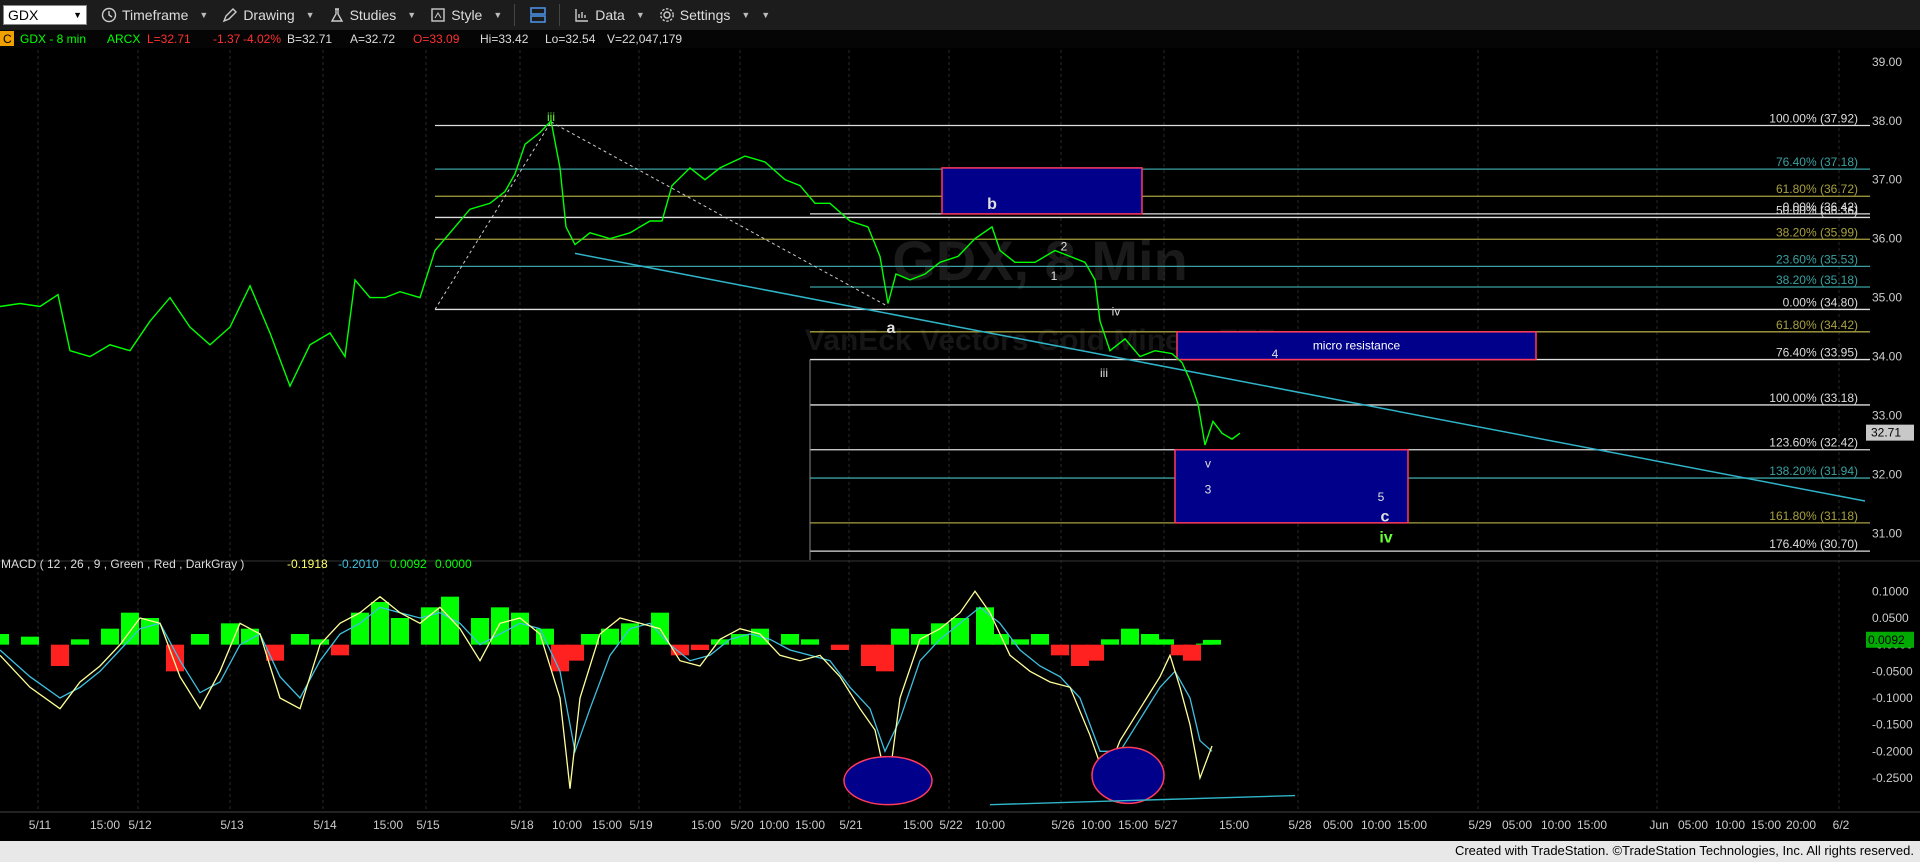  I want to click on volume-text: V=22,047,179, so click(644, 39).